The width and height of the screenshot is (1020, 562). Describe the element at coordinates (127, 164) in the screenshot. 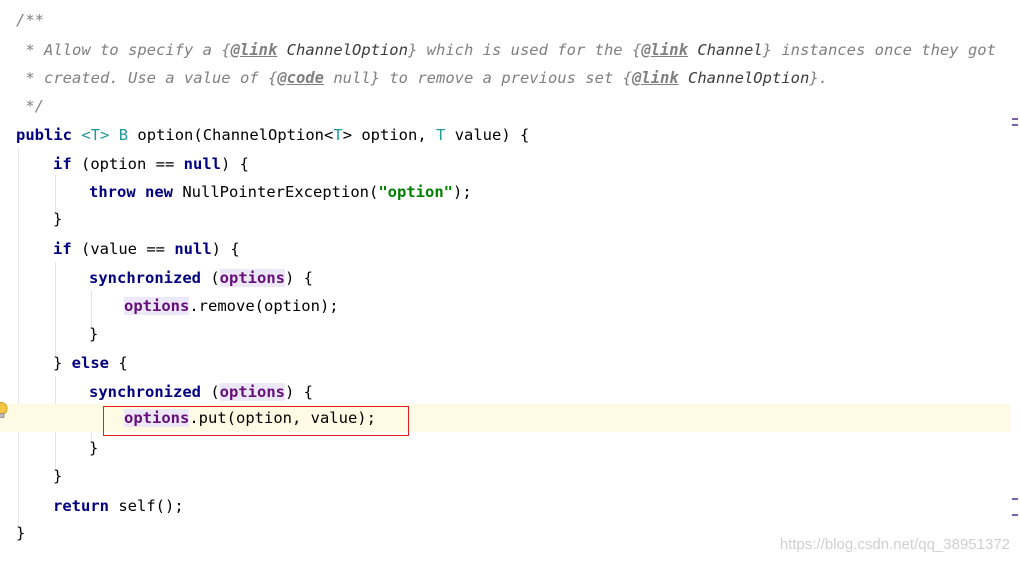

I see `condition: (option ==` at that location.